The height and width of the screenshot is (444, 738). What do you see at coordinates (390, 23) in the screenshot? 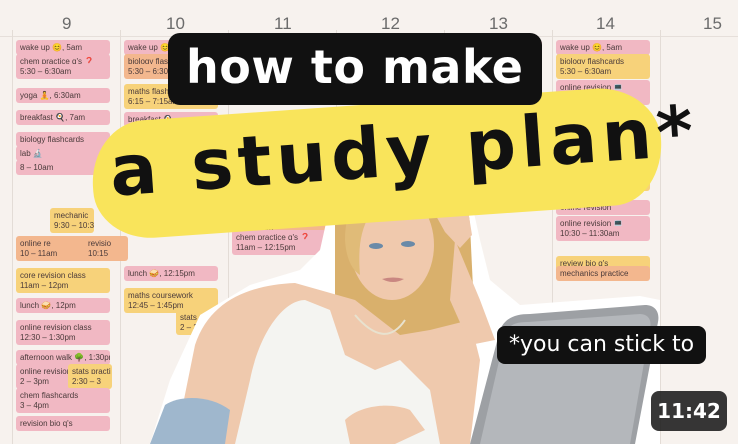
I see `day-header: 12` at bounding box center [390, 23].